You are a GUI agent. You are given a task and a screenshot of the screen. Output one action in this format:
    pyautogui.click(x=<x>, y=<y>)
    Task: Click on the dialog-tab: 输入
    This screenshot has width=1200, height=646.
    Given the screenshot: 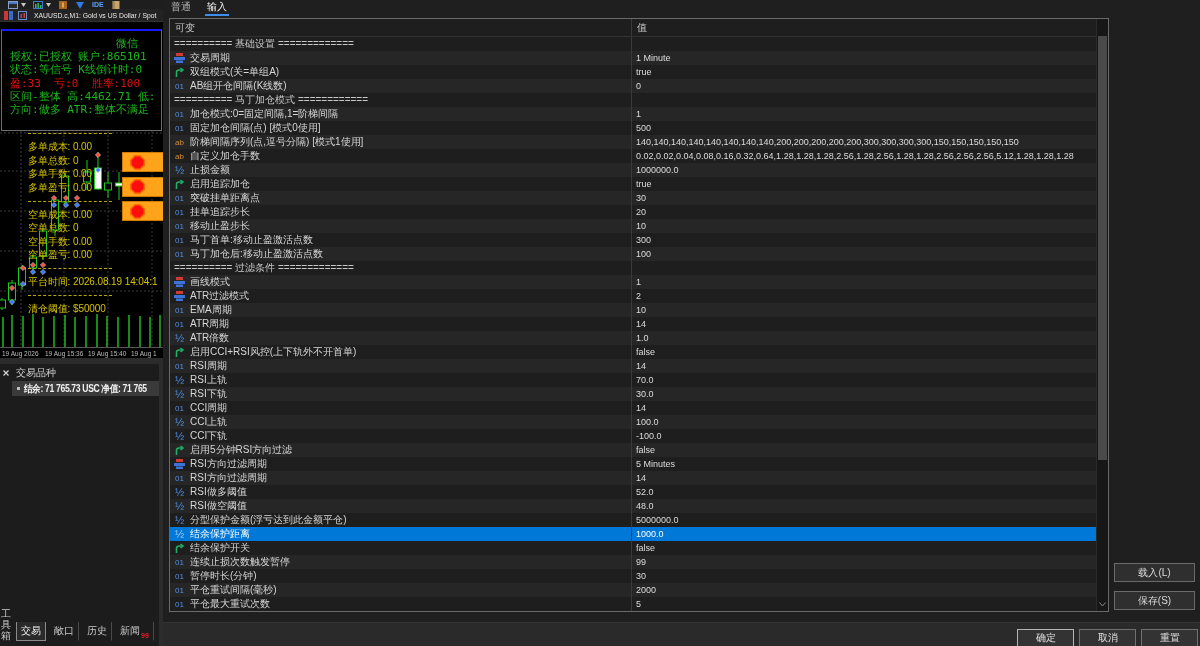 What is the action you would take?
    pyautogui.click(x=217, y=8)
    